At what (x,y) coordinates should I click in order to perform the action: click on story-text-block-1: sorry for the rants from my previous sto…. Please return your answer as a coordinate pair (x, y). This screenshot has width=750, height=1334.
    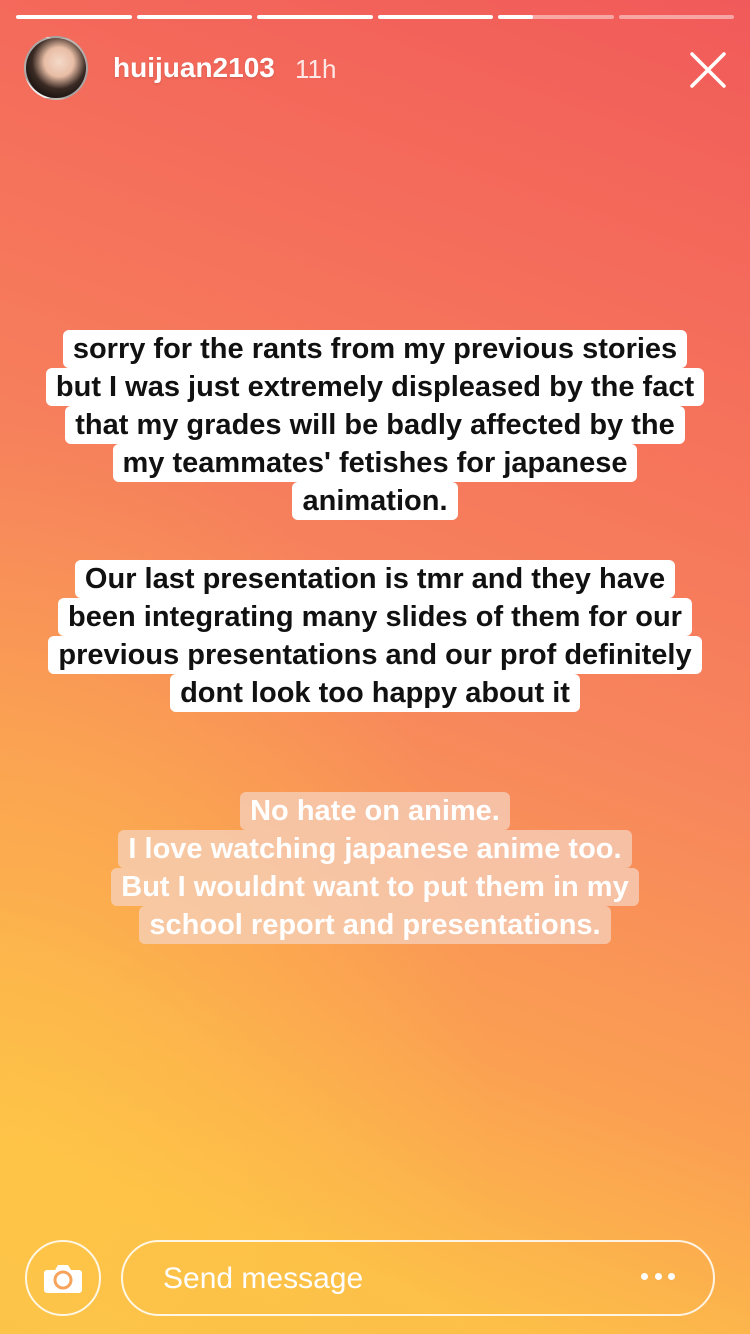
    Looking at the image, I should click on (375, 425).